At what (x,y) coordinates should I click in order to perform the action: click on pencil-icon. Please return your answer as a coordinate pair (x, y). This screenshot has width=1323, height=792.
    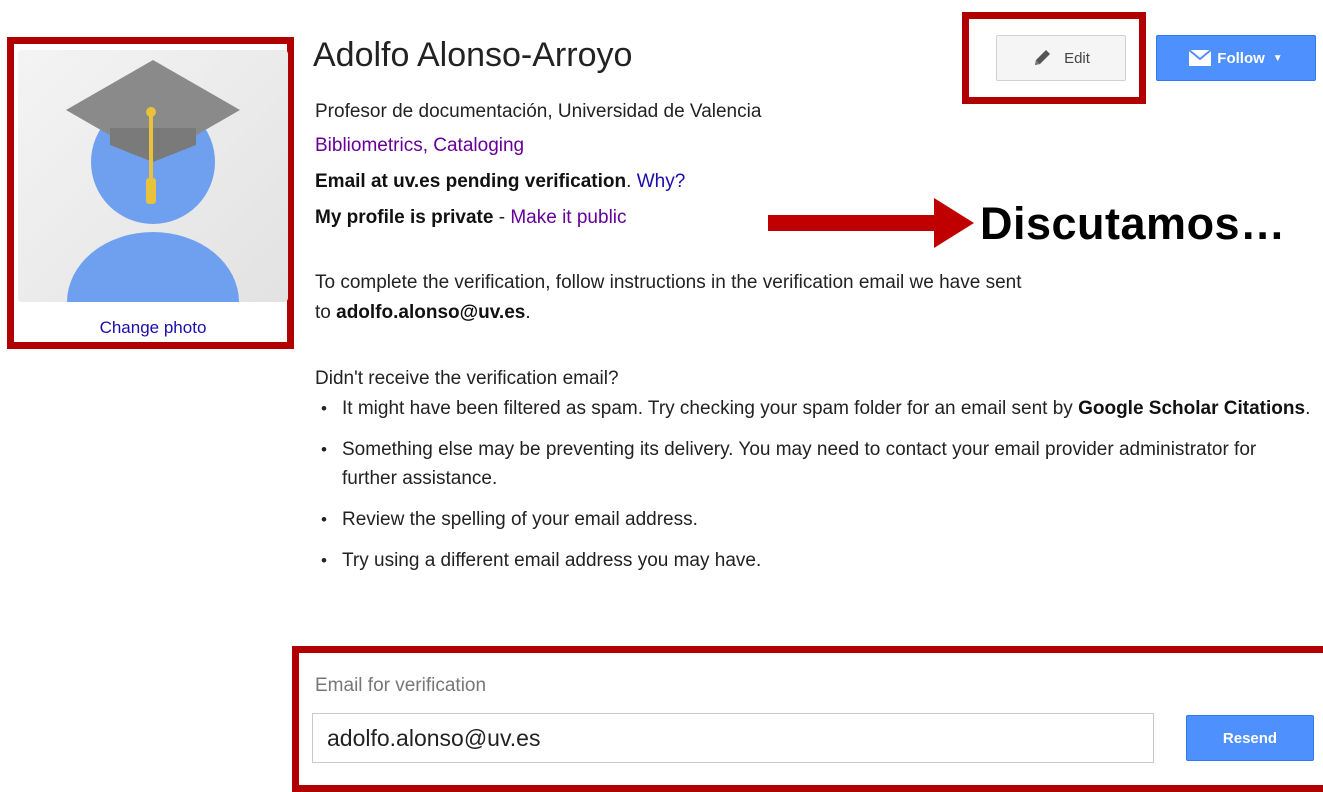
    Looking at the image, I should click on (1043, 57).